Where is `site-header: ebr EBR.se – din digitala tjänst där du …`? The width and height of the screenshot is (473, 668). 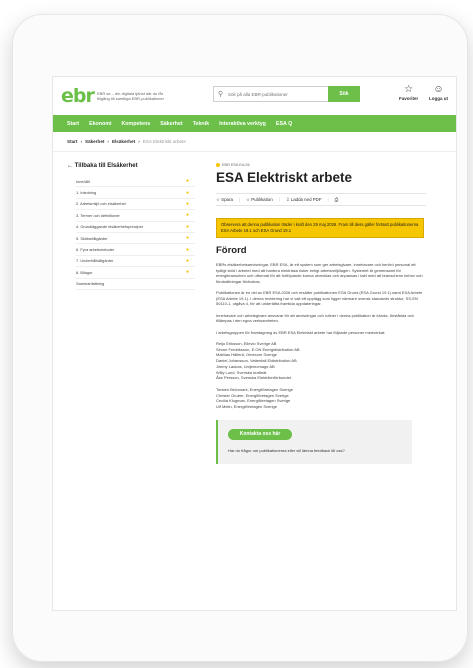
site-header: ebr EBR.se – din digitala tjänst där du … is located at coordinates (254, 96).